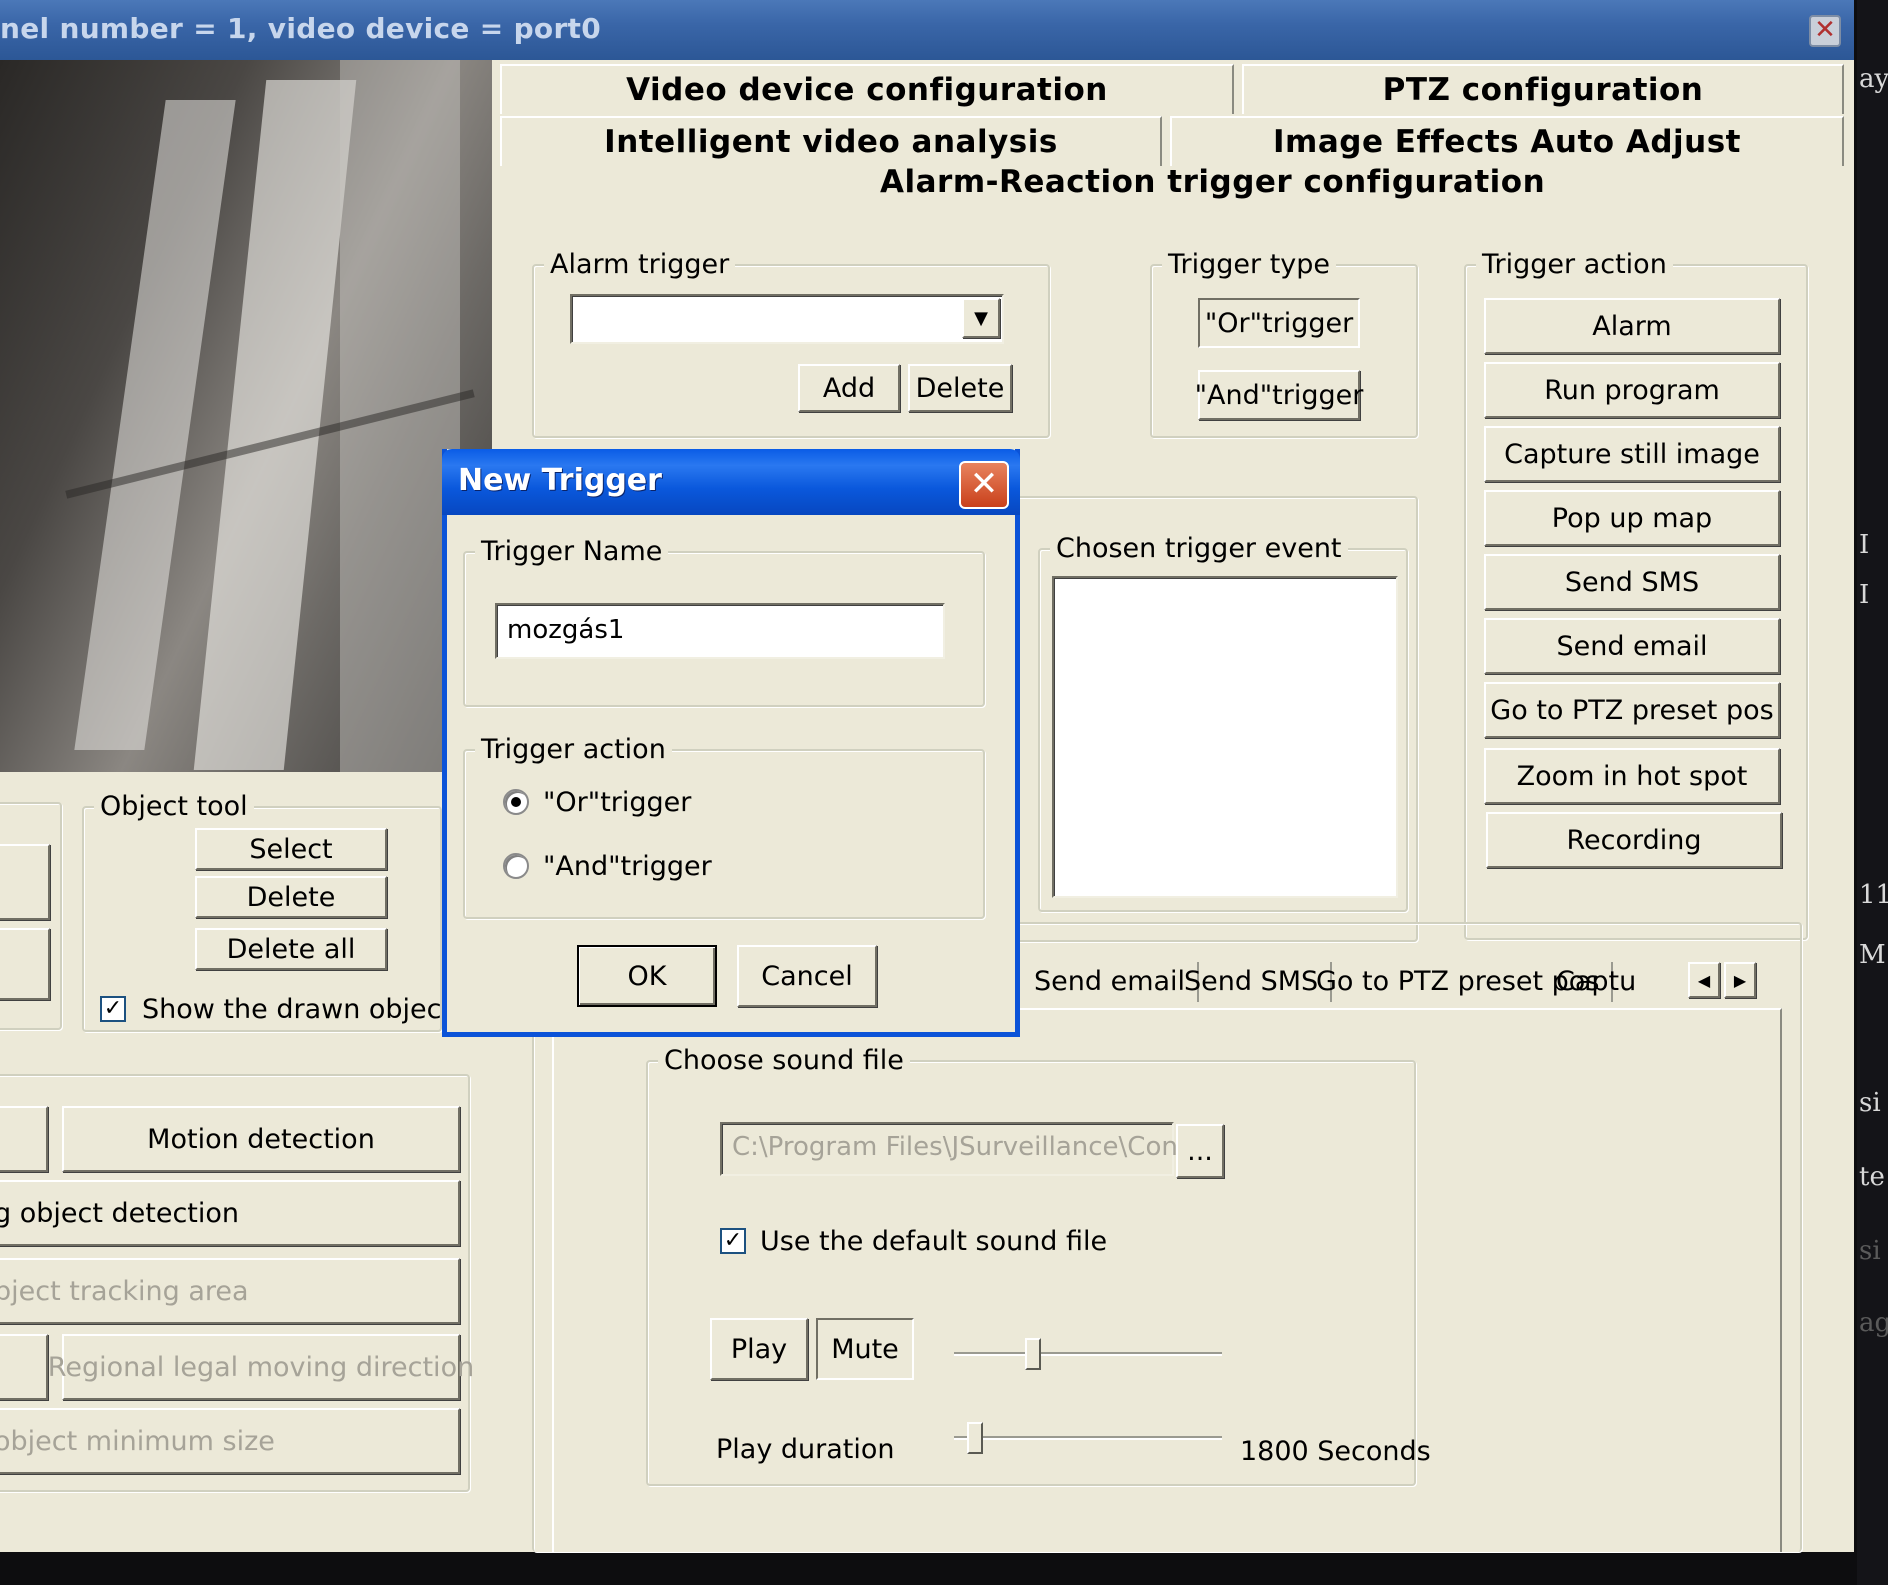  I want to click on volume-slider-track, so click(1088, 1354).